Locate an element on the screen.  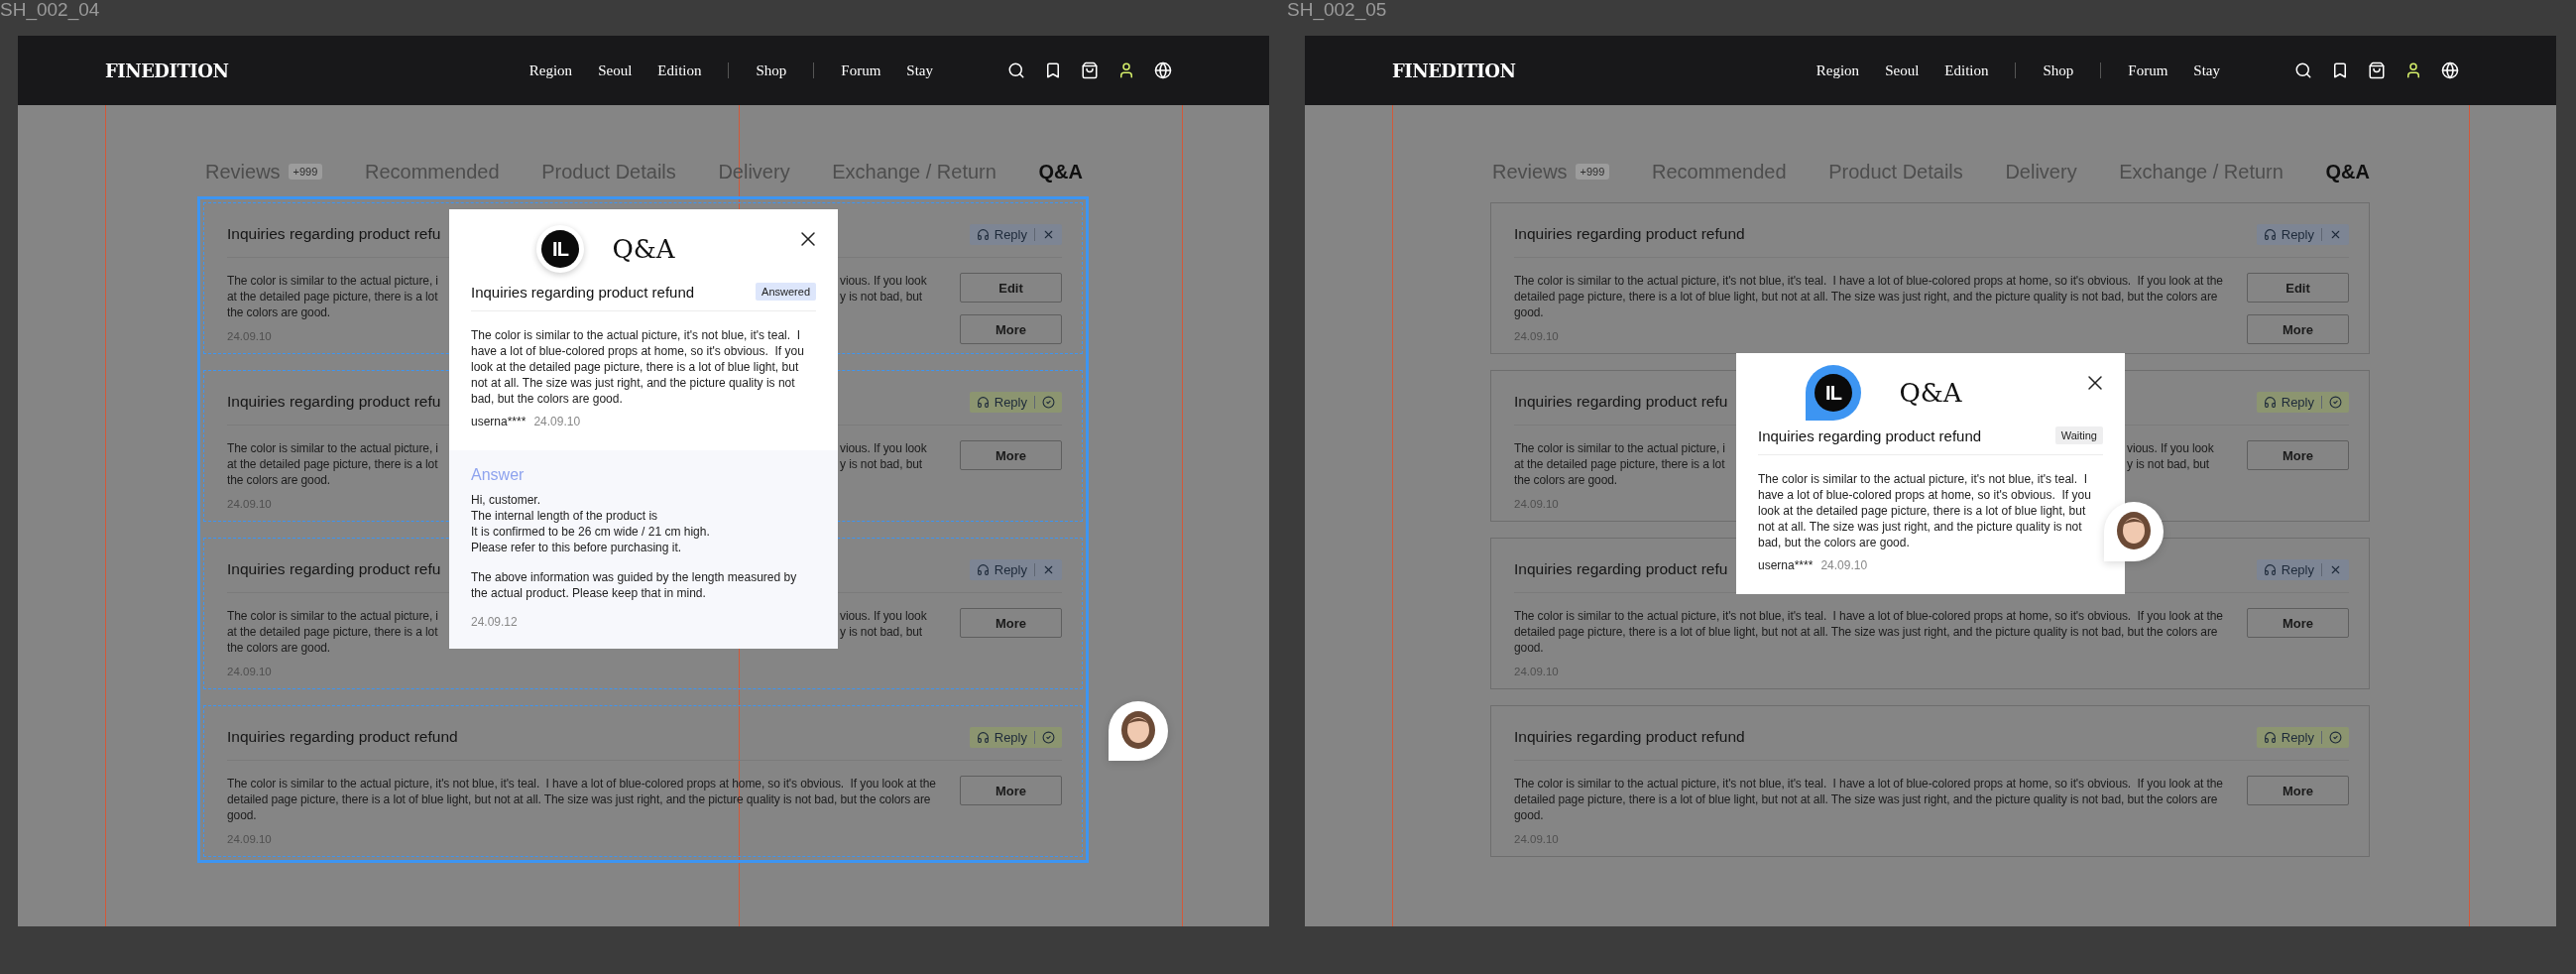
avatar-initials: IL is located at coordinates (1833, 393).